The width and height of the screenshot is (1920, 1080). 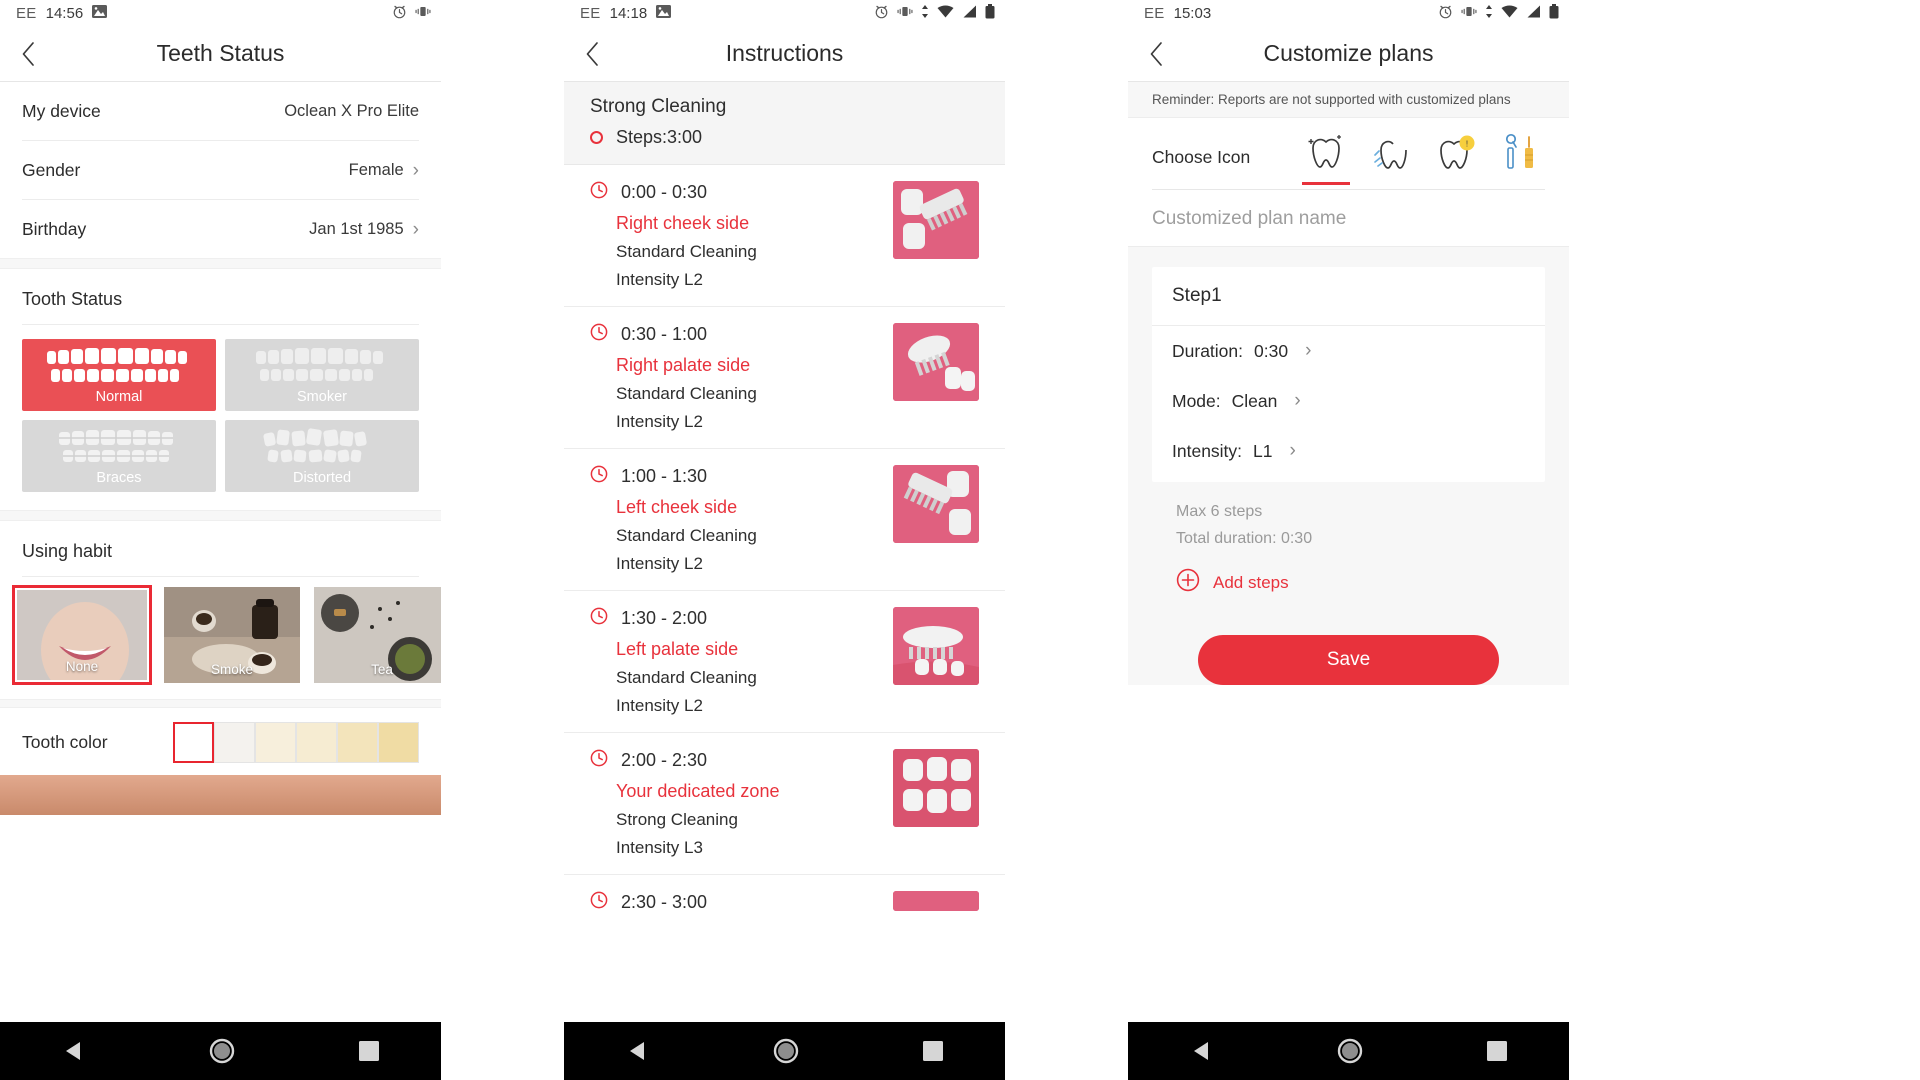 I want to click on tooth-option-distorted: Distorted, so click(x=322, y=456).